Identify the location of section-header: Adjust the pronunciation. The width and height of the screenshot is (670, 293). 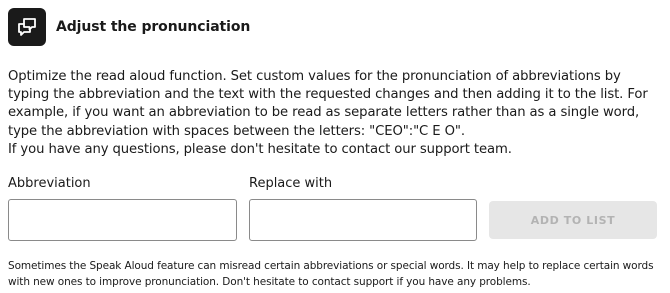
(129, 27).